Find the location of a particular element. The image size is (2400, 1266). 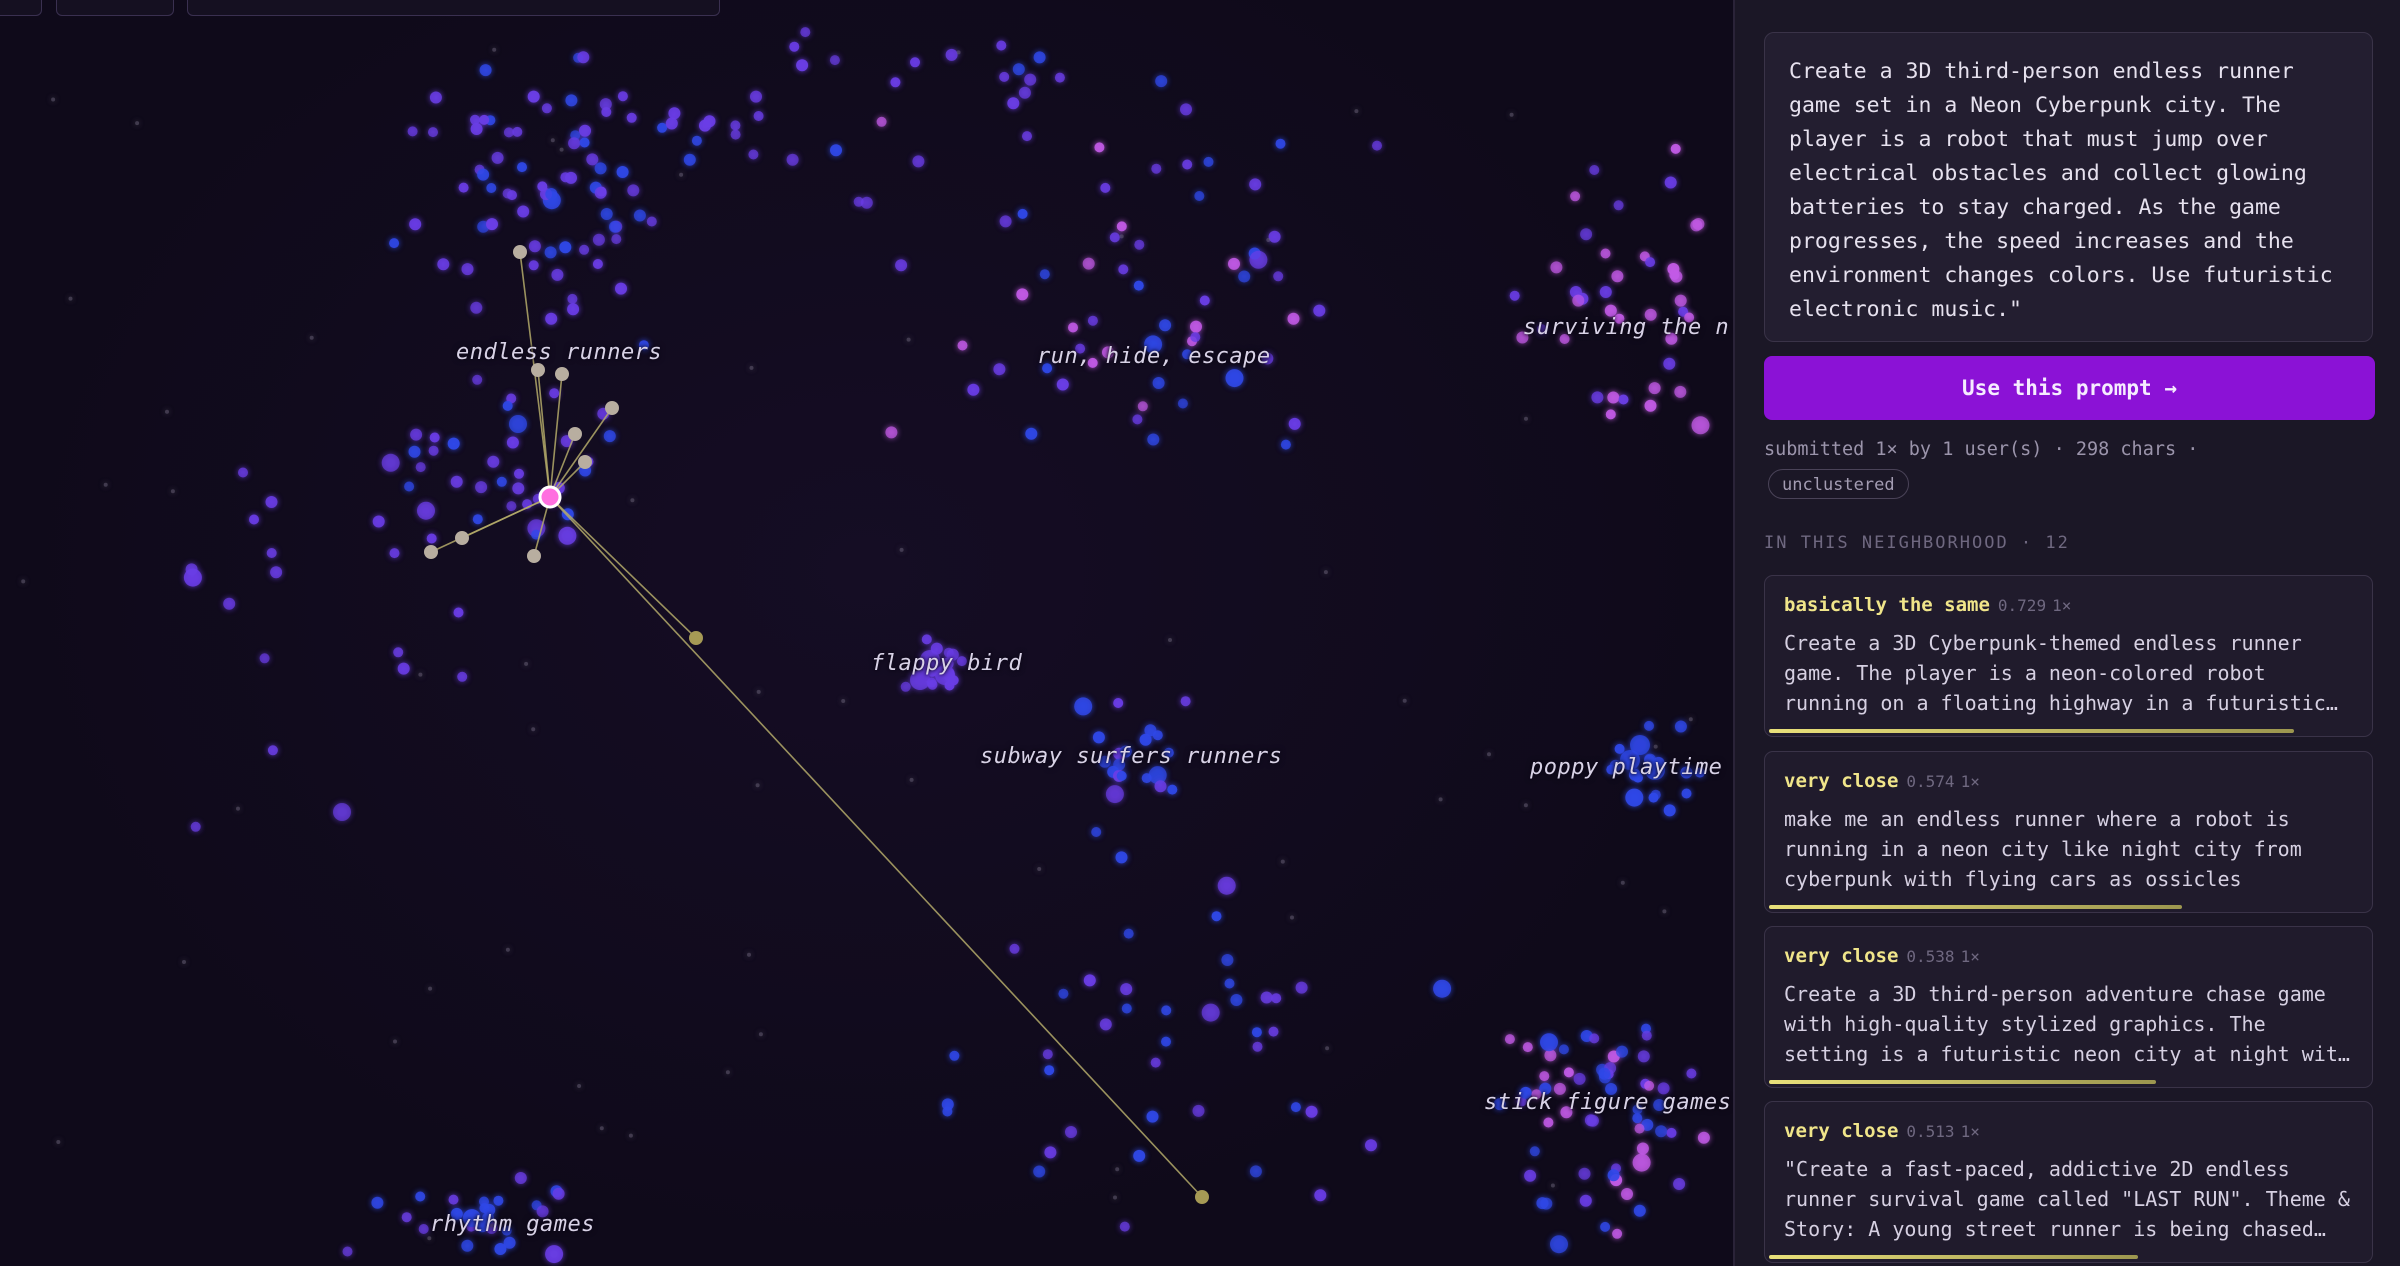

cluster-label-endless-runners: endless runners is located at coordinates (559, 352).